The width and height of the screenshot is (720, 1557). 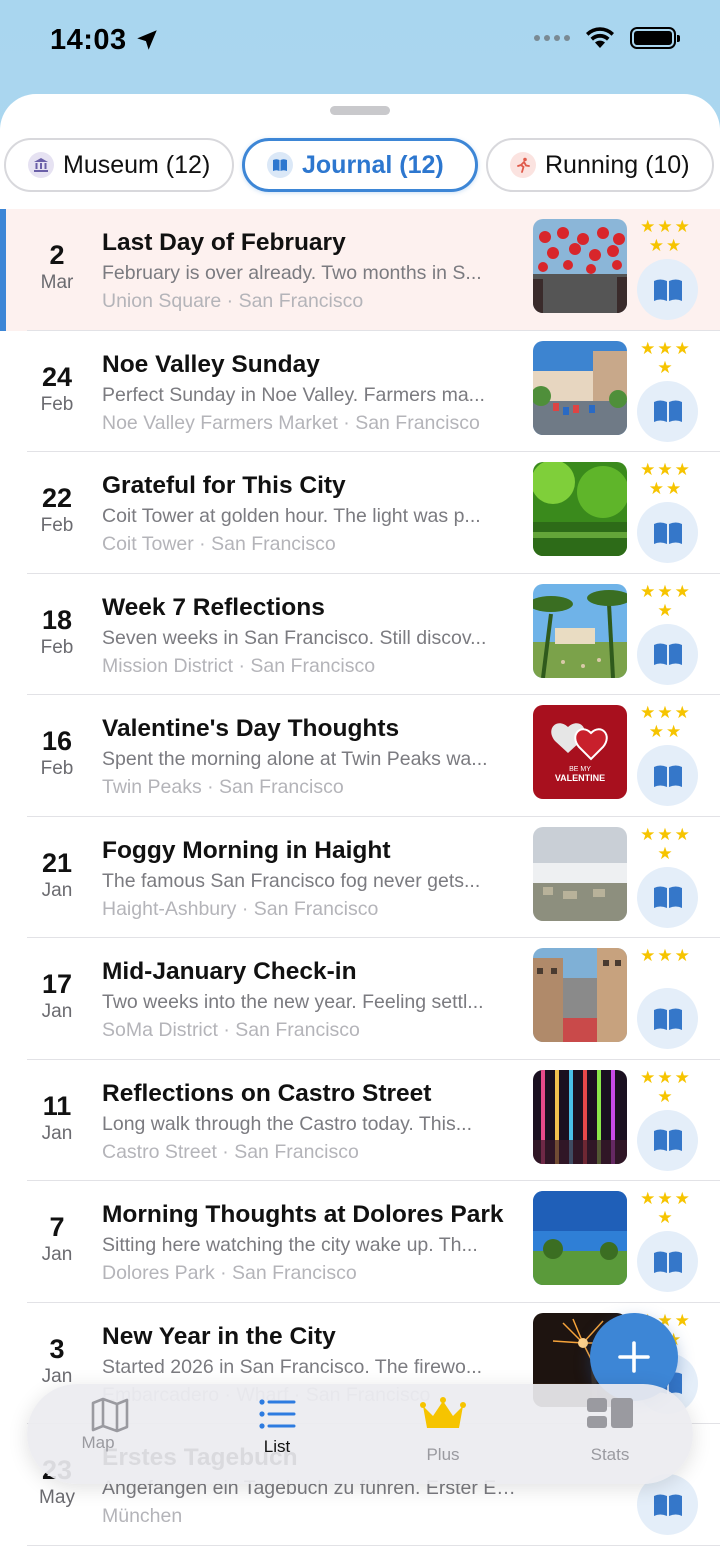 What do you see at coordinates (233, 301) in the screenshot?
I see `entry-place: Union Square · San Francisco` at bounding box center [233, 301].